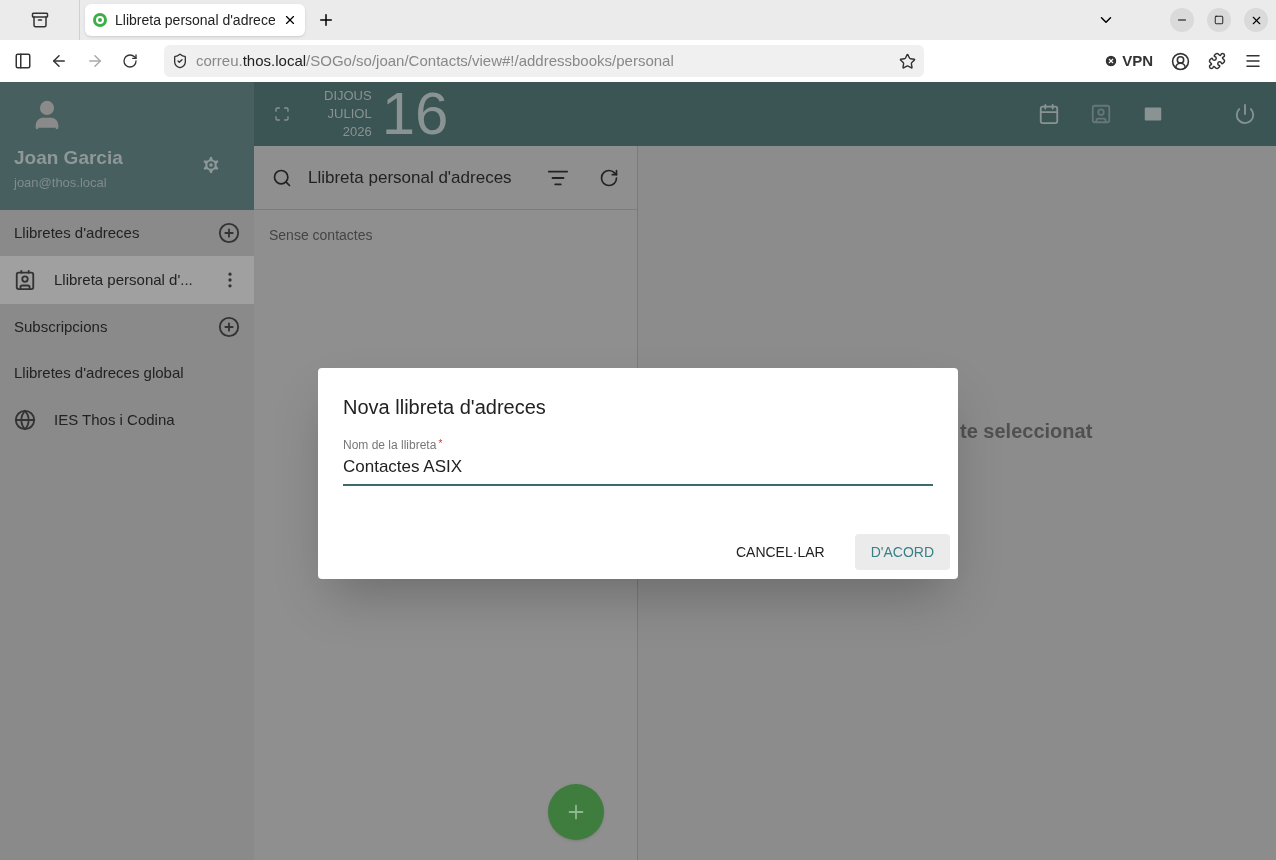 Image resolution: width=1276 pixels, height=860 pixels. Describe the element at coordinates (99, 372) in the screenshot. I see `section-heading: Llibretes d'adreces global` at that location.